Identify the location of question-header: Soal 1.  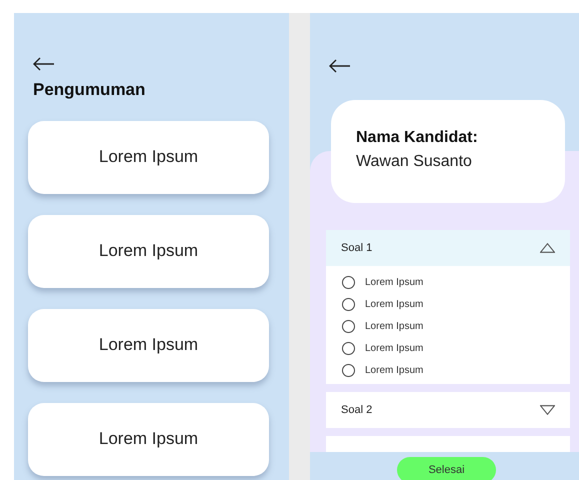
(448, 248).